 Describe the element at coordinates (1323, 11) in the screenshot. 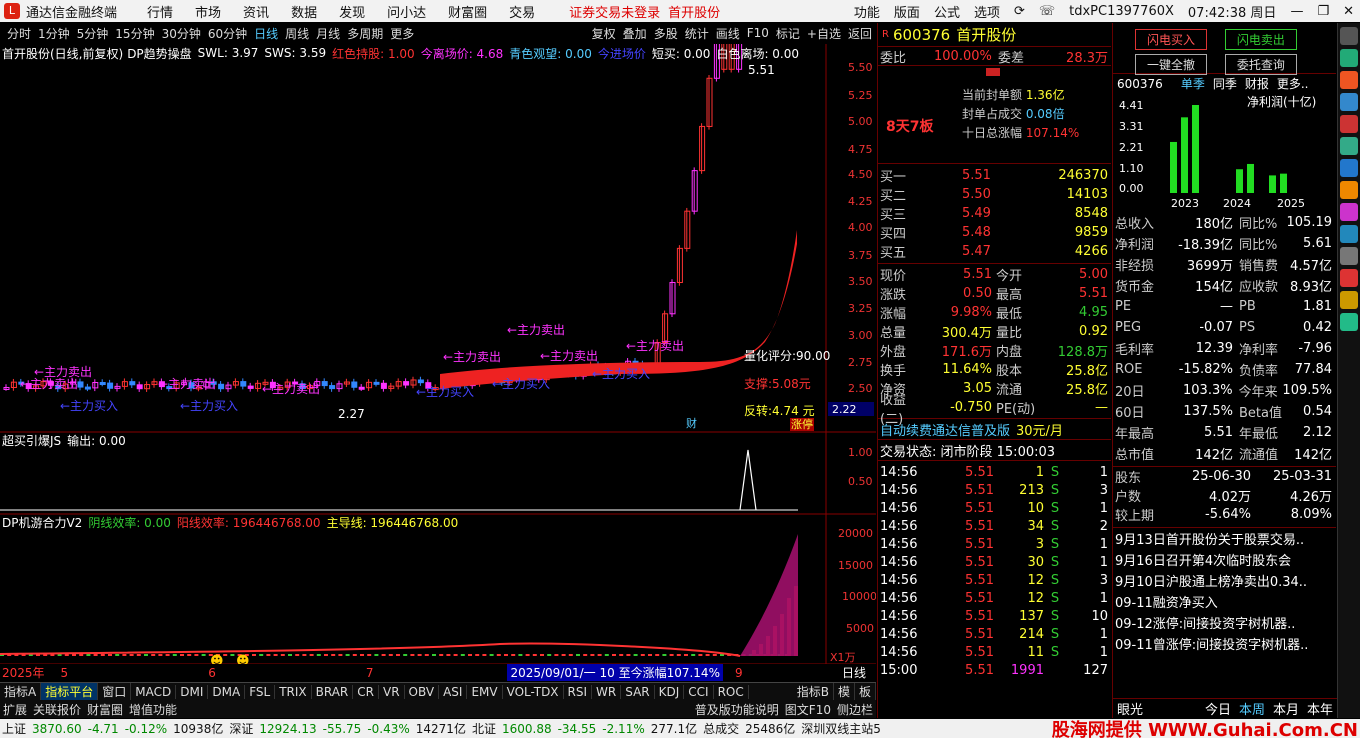

I see `restore-icon: ❐` at that location.